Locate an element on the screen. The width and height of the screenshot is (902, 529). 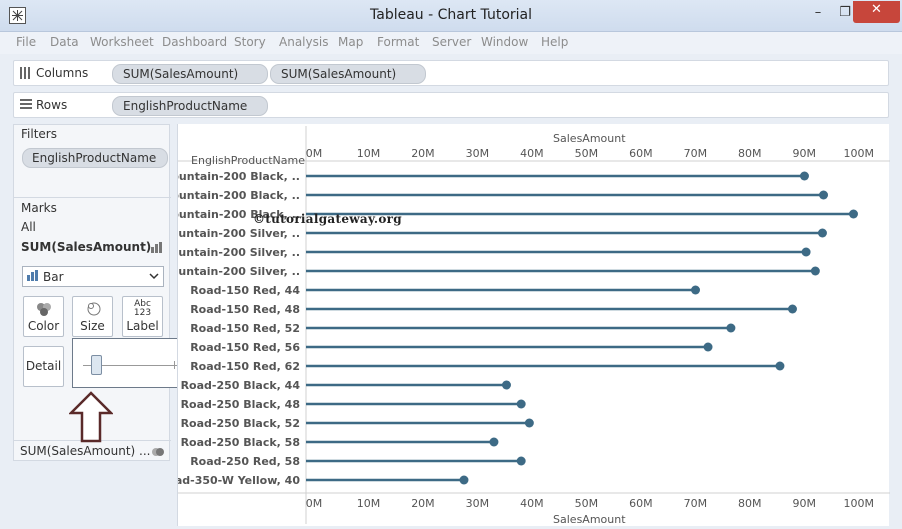
size-slider-tick is located at coordinates (174, 365).